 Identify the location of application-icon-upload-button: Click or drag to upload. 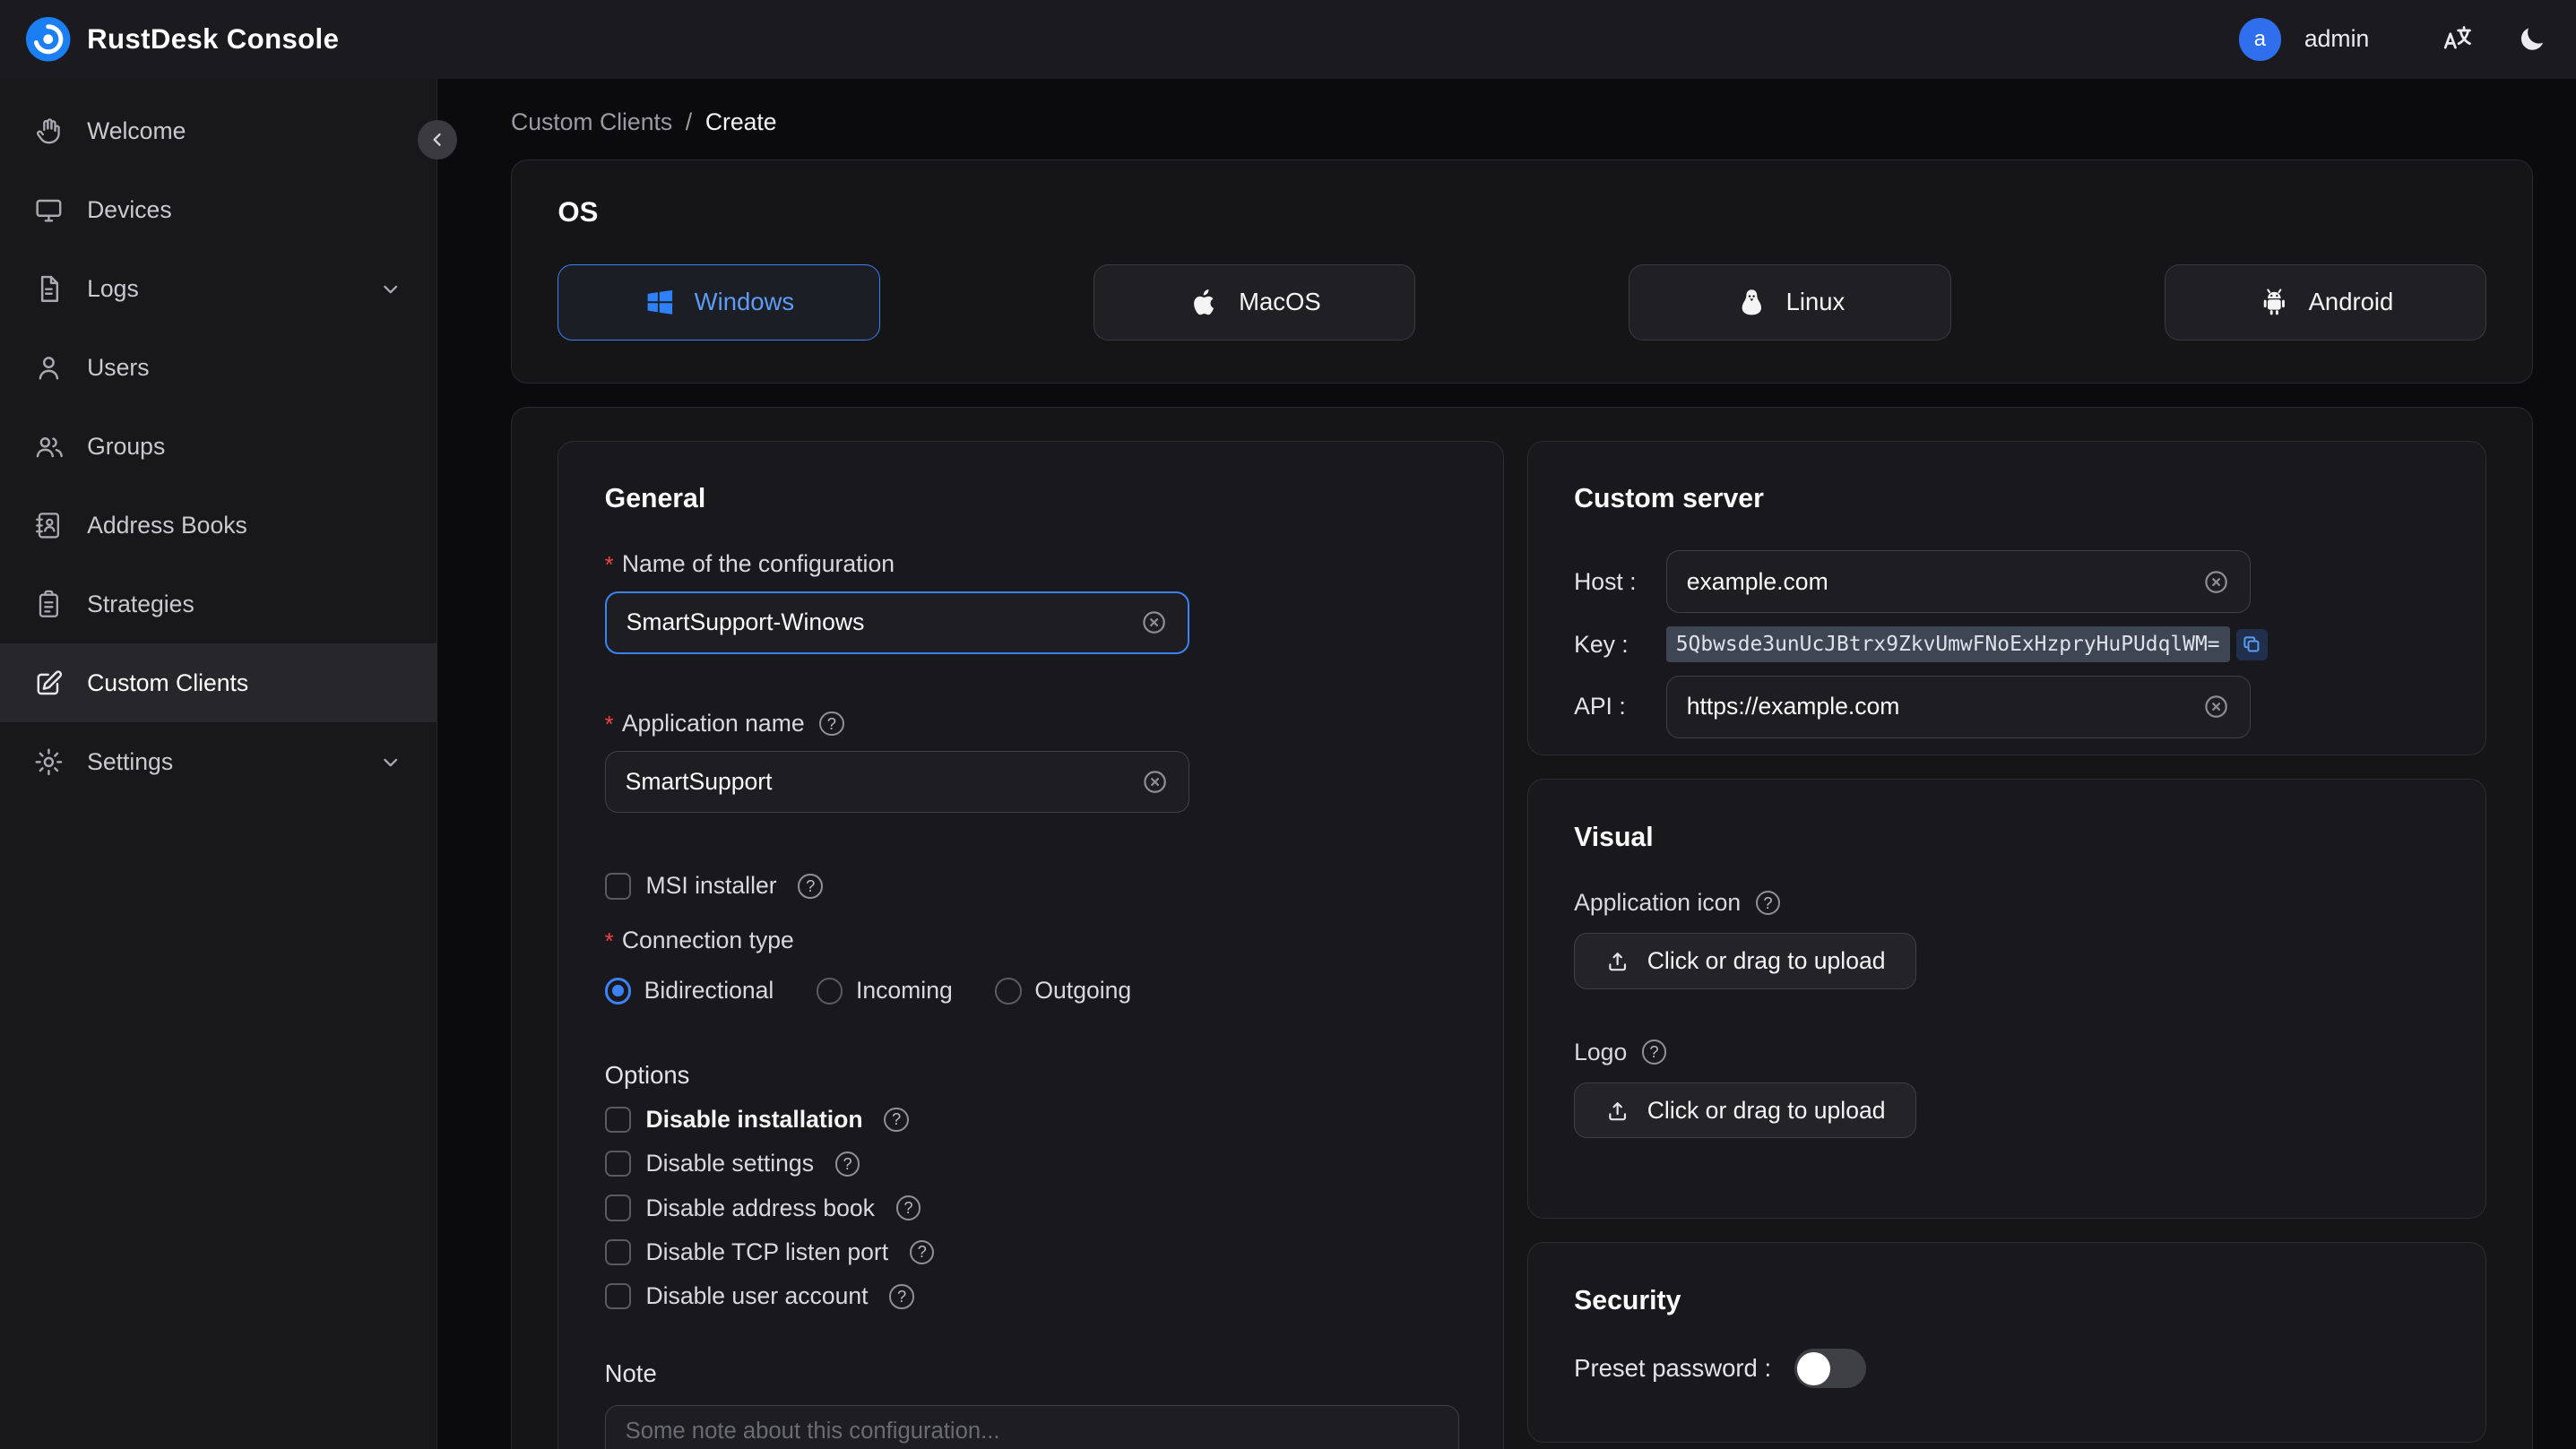
(1745, 961).